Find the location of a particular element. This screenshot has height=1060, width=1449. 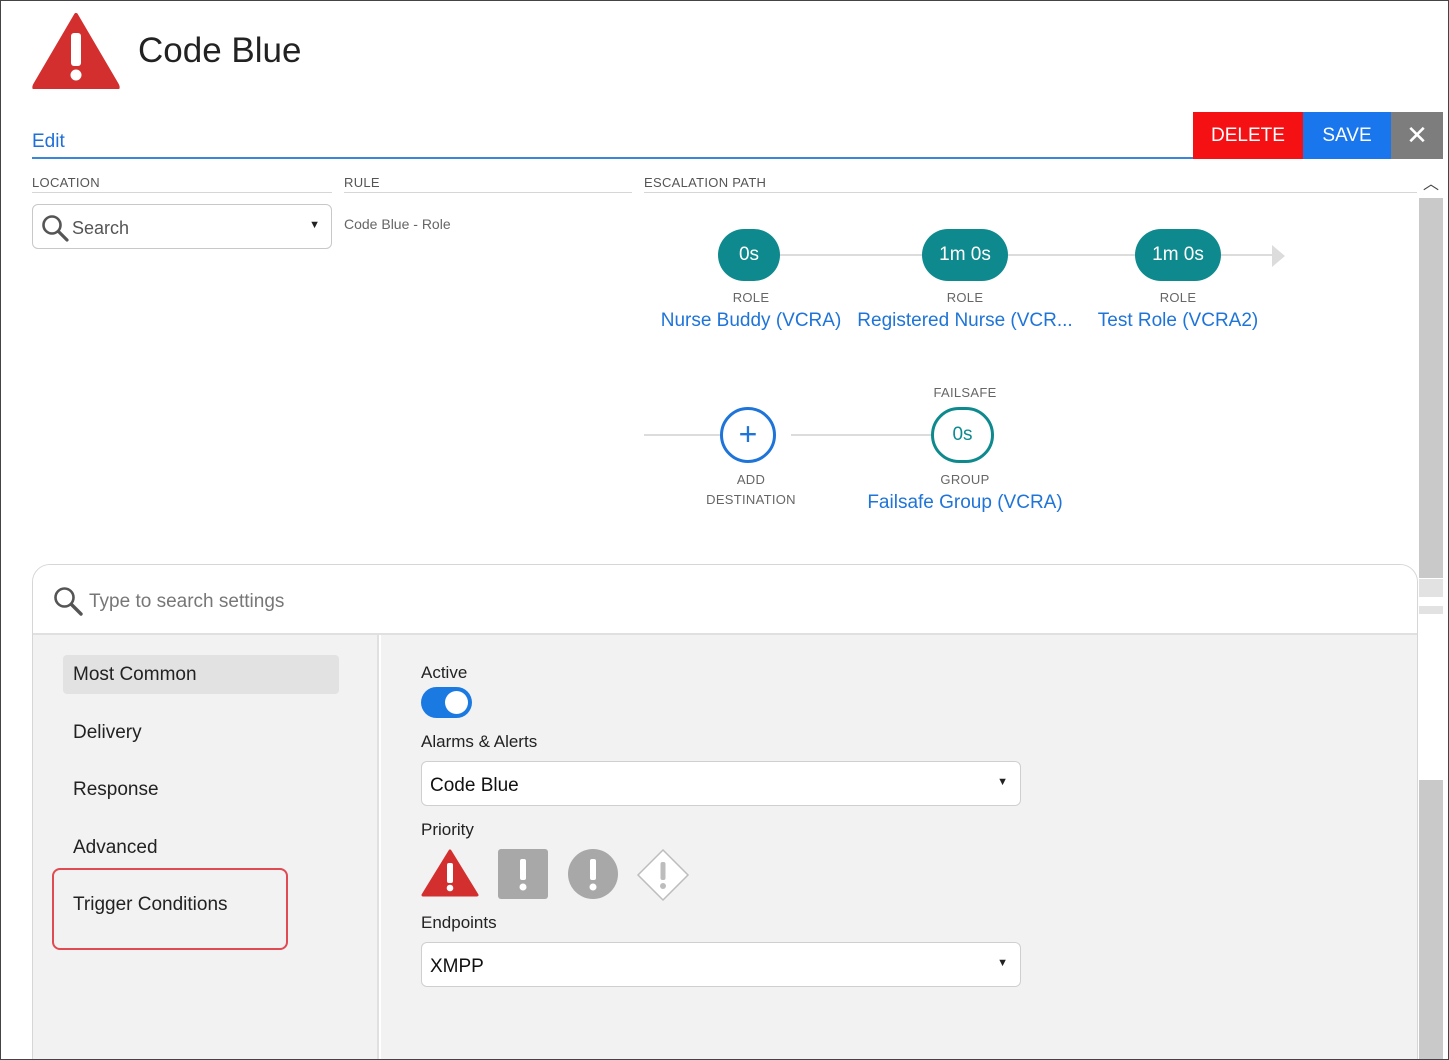

arrow-right-icon is located at coordinates (1278, 256).